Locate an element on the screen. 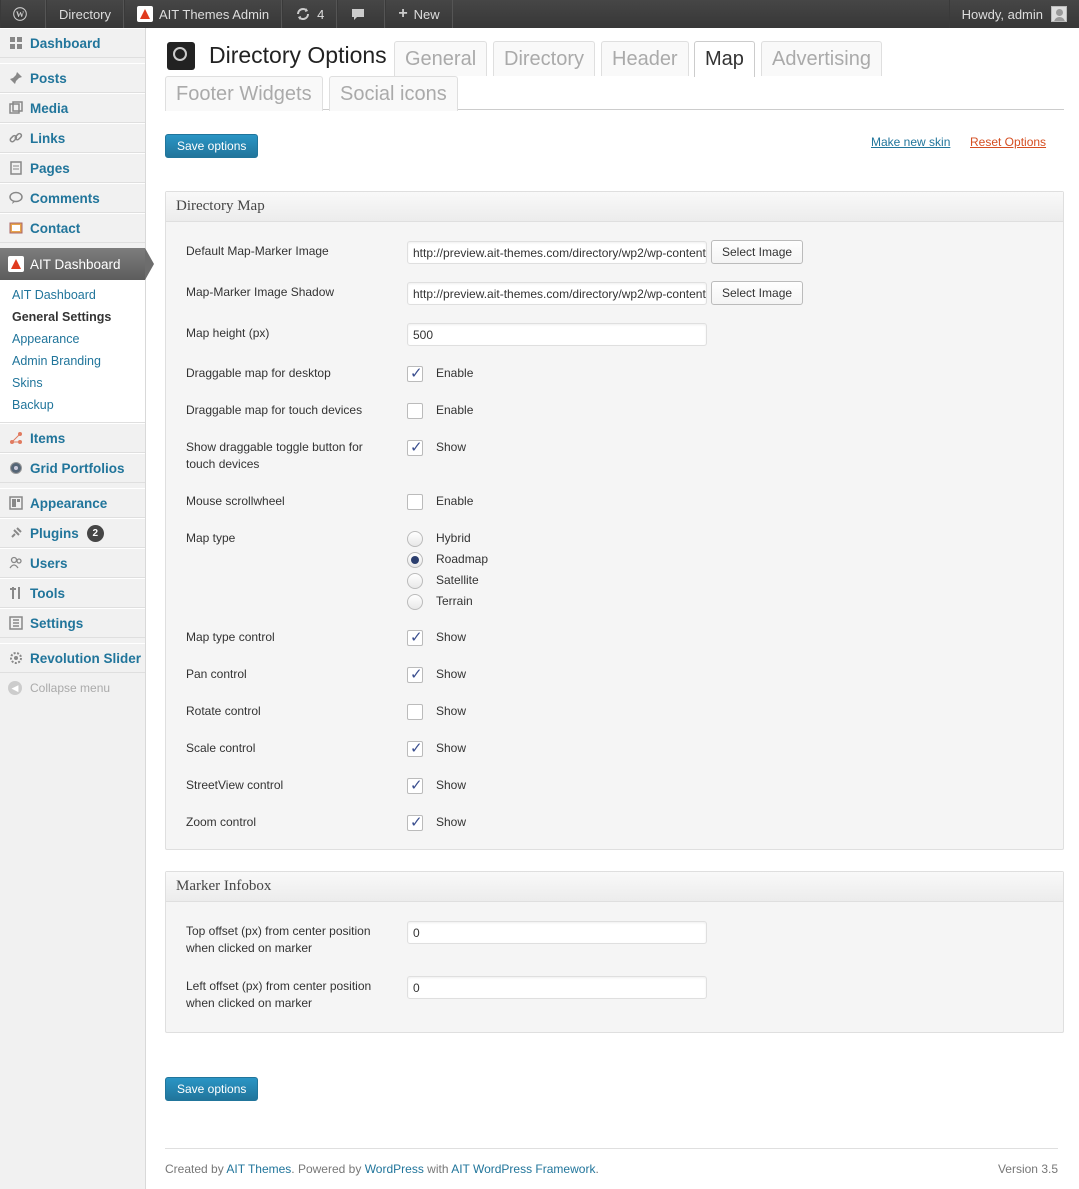 The height and width of the screenshot is (1189, 1079). sidebar-item-contact: Contact is located at coordinates (72, 228).